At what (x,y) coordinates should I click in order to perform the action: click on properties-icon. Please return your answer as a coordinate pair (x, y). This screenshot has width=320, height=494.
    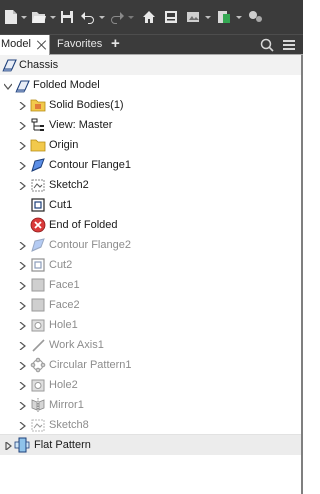
    Looking at the image, I should click on (171, 17).